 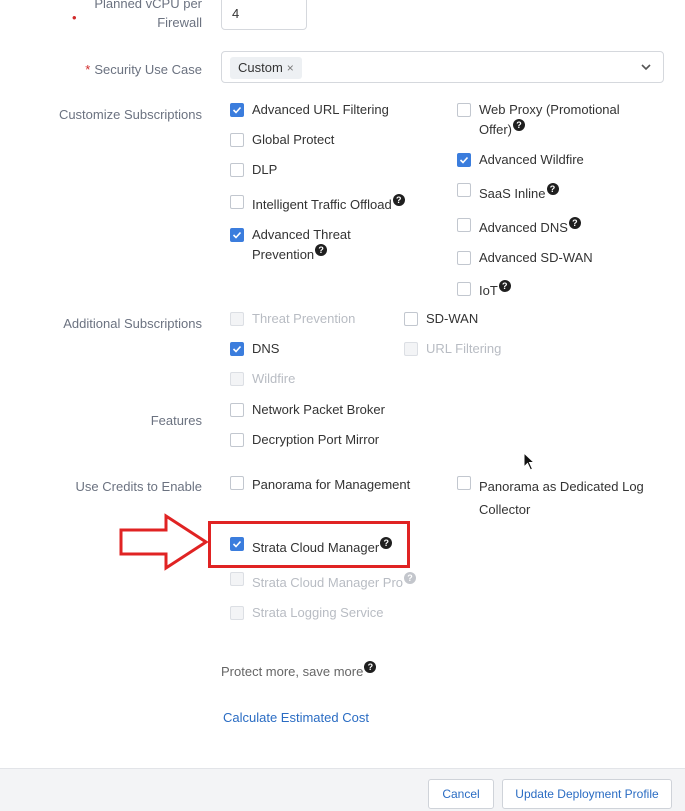 I want to click on calculate-estimated-cost-link: Calculate Estimated Cost, so click(x=296, y=717).